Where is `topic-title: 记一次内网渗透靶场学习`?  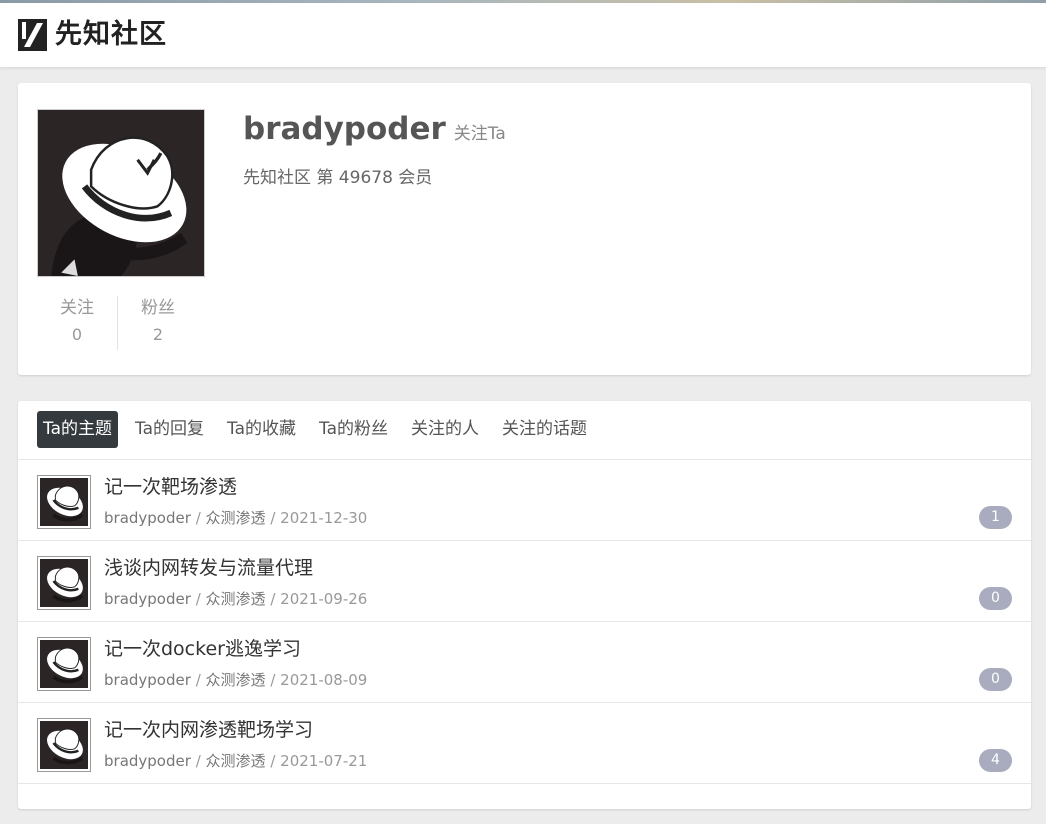
topic-title: 记一次内网渗透靶场学习 is located at coordinates (208, 728).